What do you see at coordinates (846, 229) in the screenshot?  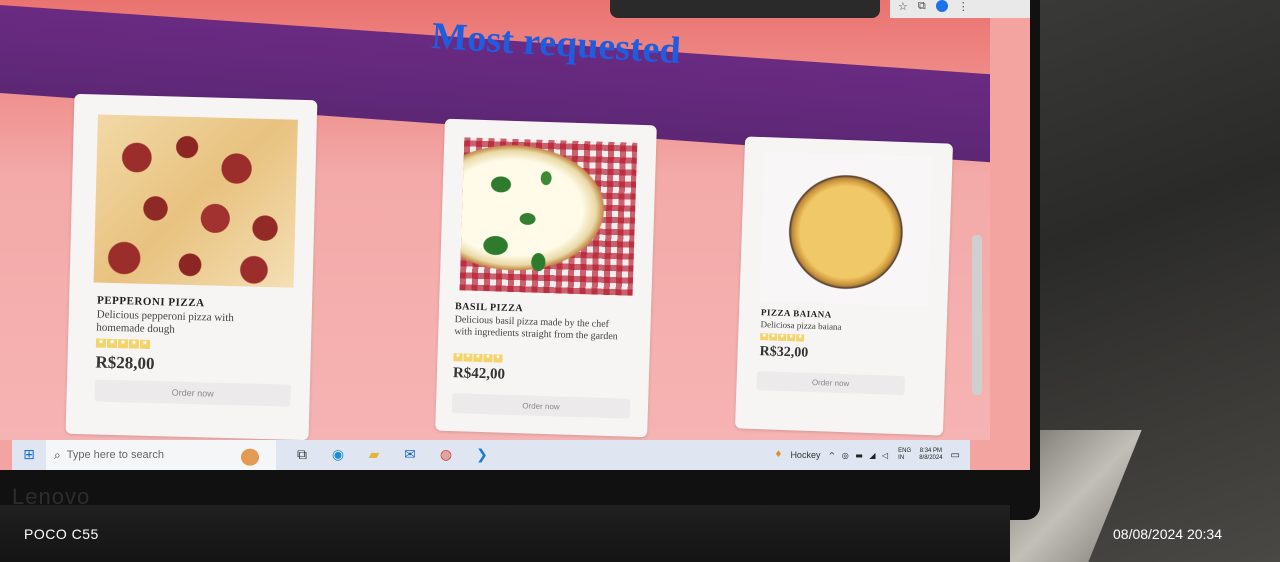 I see `baiana-pizza-image` at bounding box center [846, 229].